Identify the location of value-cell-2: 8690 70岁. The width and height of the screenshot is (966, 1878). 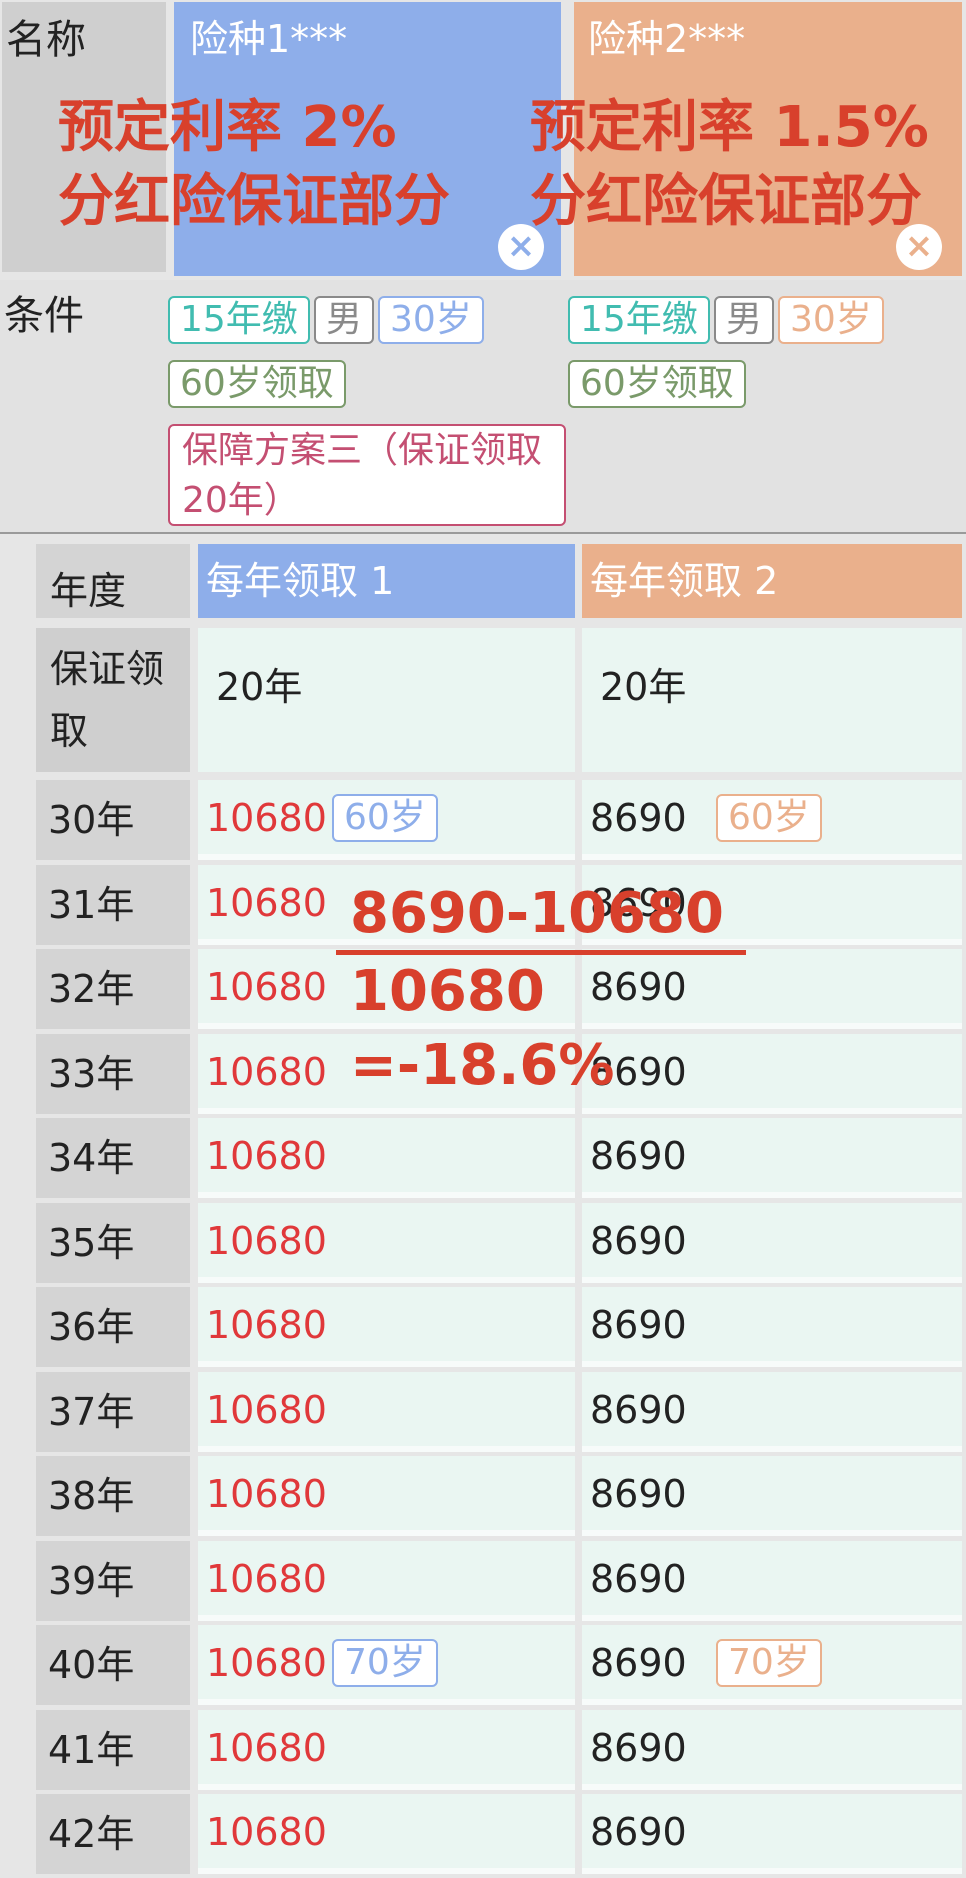
(772, 1665).